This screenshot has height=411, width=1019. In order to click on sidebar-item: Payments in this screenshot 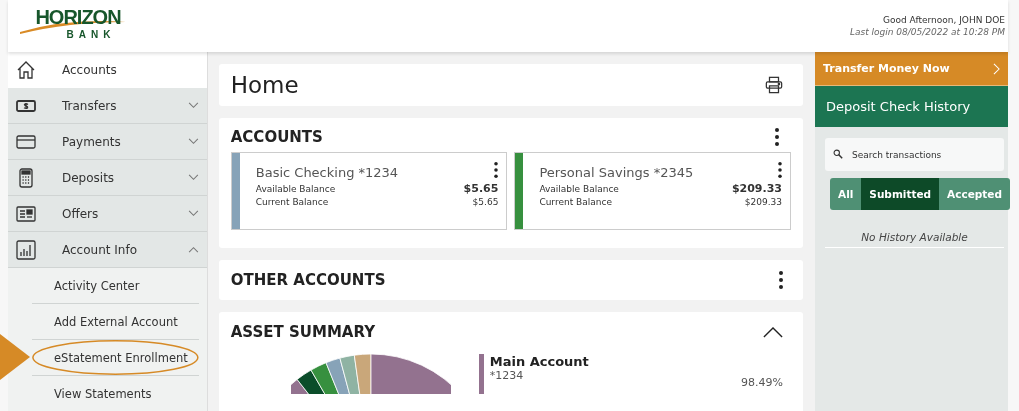, I will do `click(107, 142)`.